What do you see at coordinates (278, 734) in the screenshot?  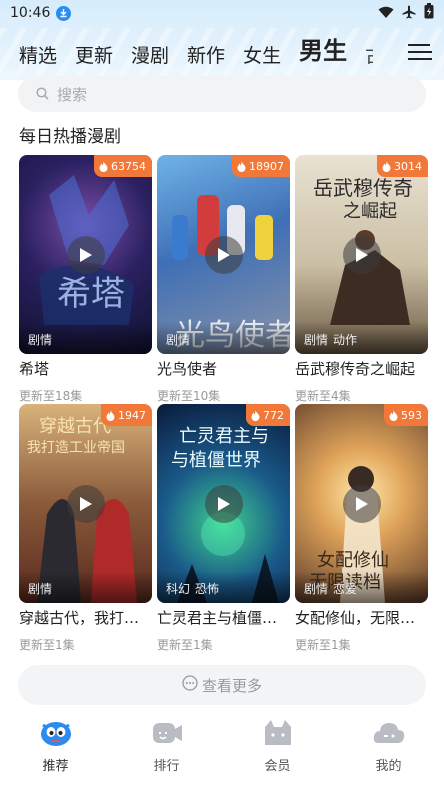 I see `member-cat-icon` at bounding box center [278, 734].